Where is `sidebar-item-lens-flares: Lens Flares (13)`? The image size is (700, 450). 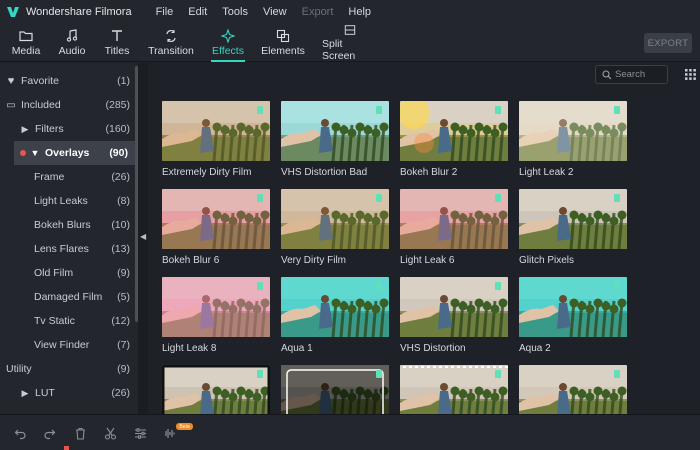
sidebar-item-lens-flares: Lens Flares (13) is located at coordinates (69, 249).